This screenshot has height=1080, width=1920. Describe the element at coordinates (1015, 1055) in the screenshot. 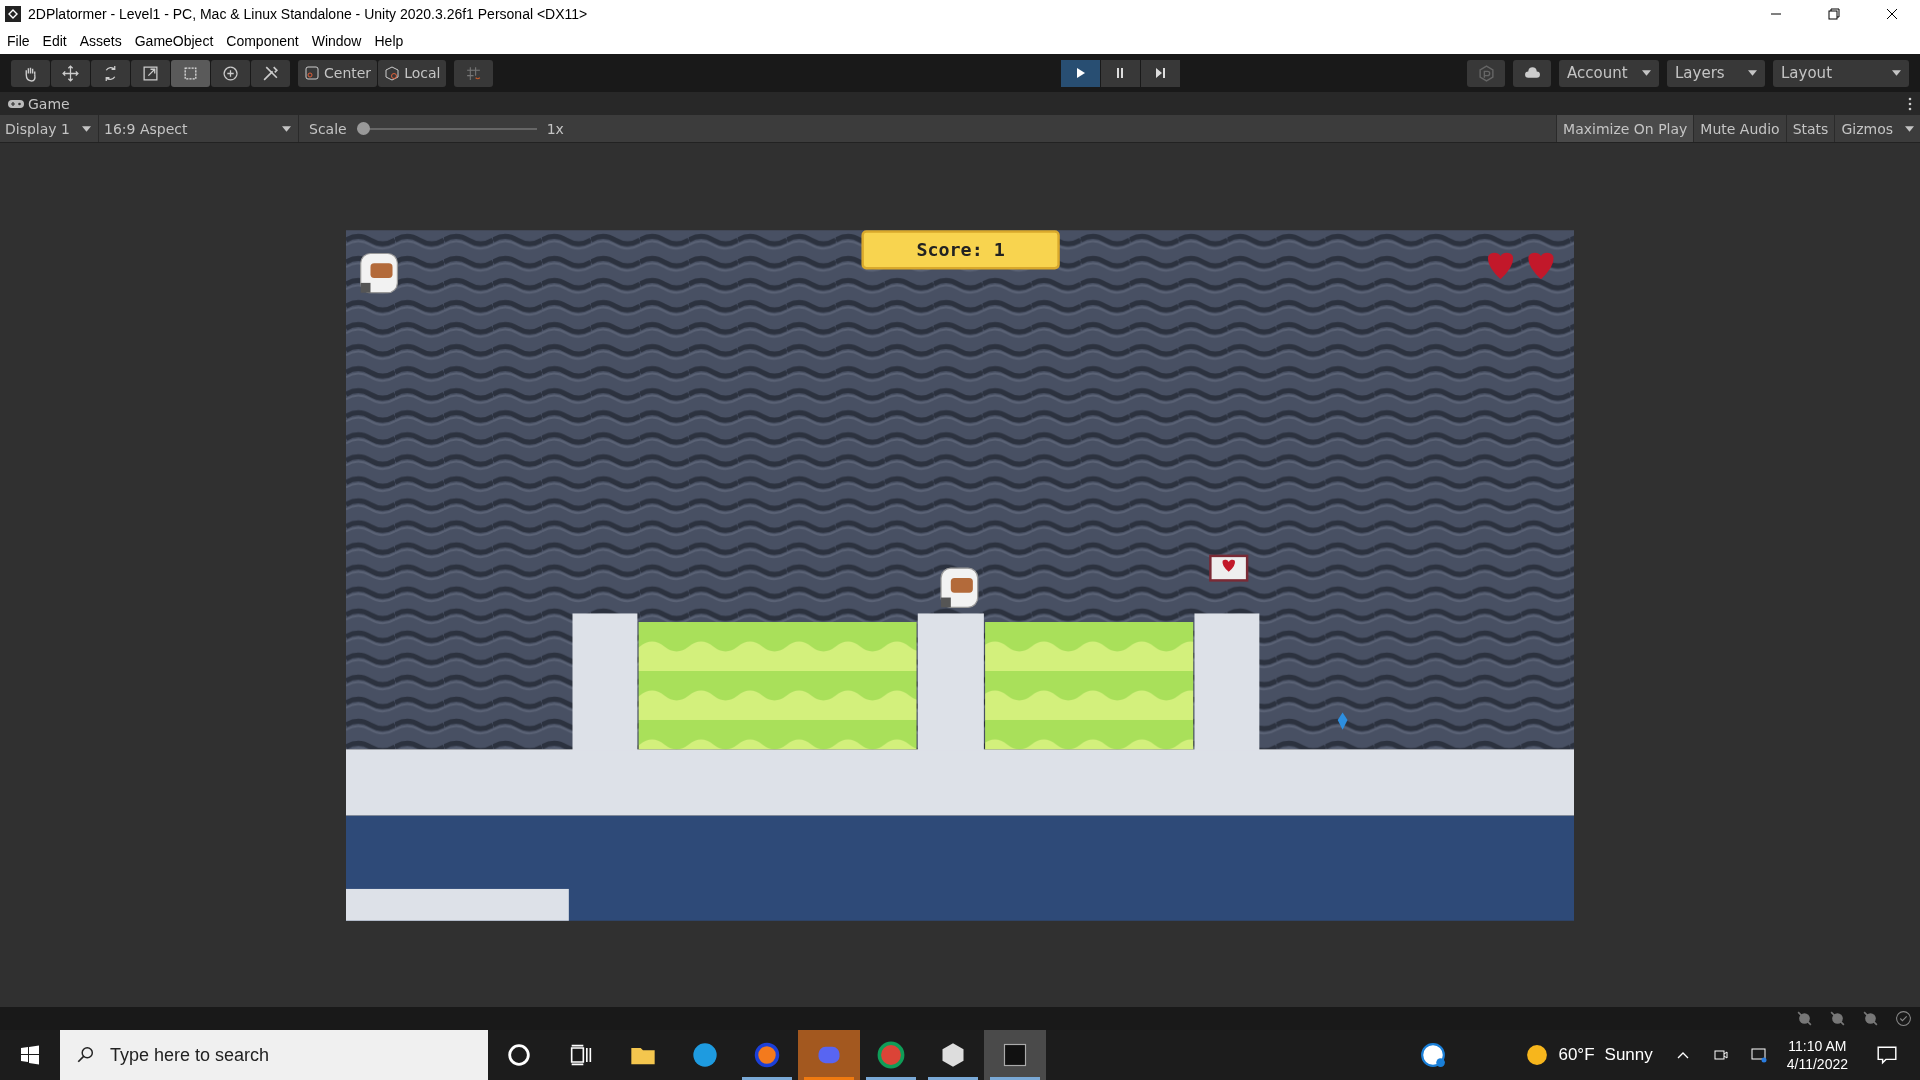

I see `unity-taskbar-button` at that location.